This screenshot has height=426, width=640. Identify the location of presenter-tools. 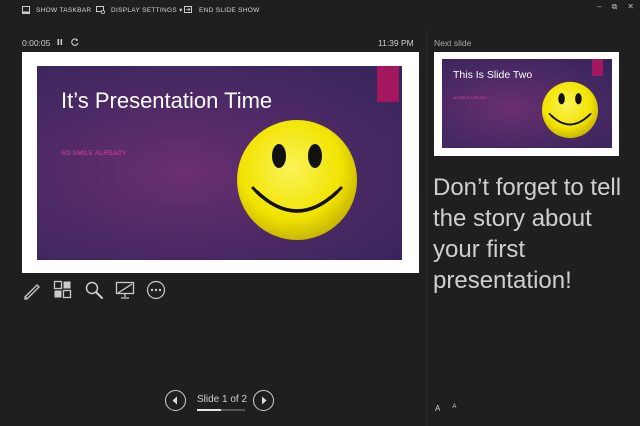
(94, 290).